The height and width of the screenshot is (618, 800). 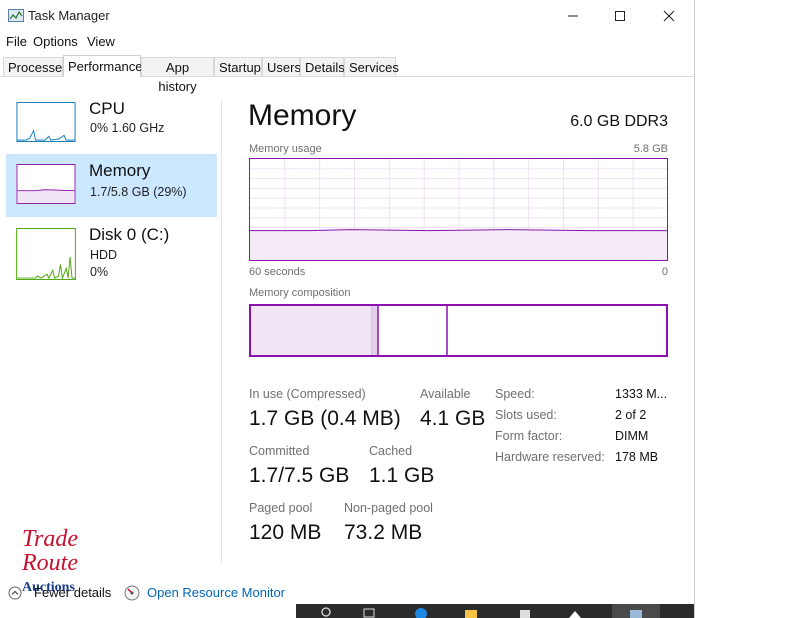 I want to click on mail-icon, so click(x=575, y=612).